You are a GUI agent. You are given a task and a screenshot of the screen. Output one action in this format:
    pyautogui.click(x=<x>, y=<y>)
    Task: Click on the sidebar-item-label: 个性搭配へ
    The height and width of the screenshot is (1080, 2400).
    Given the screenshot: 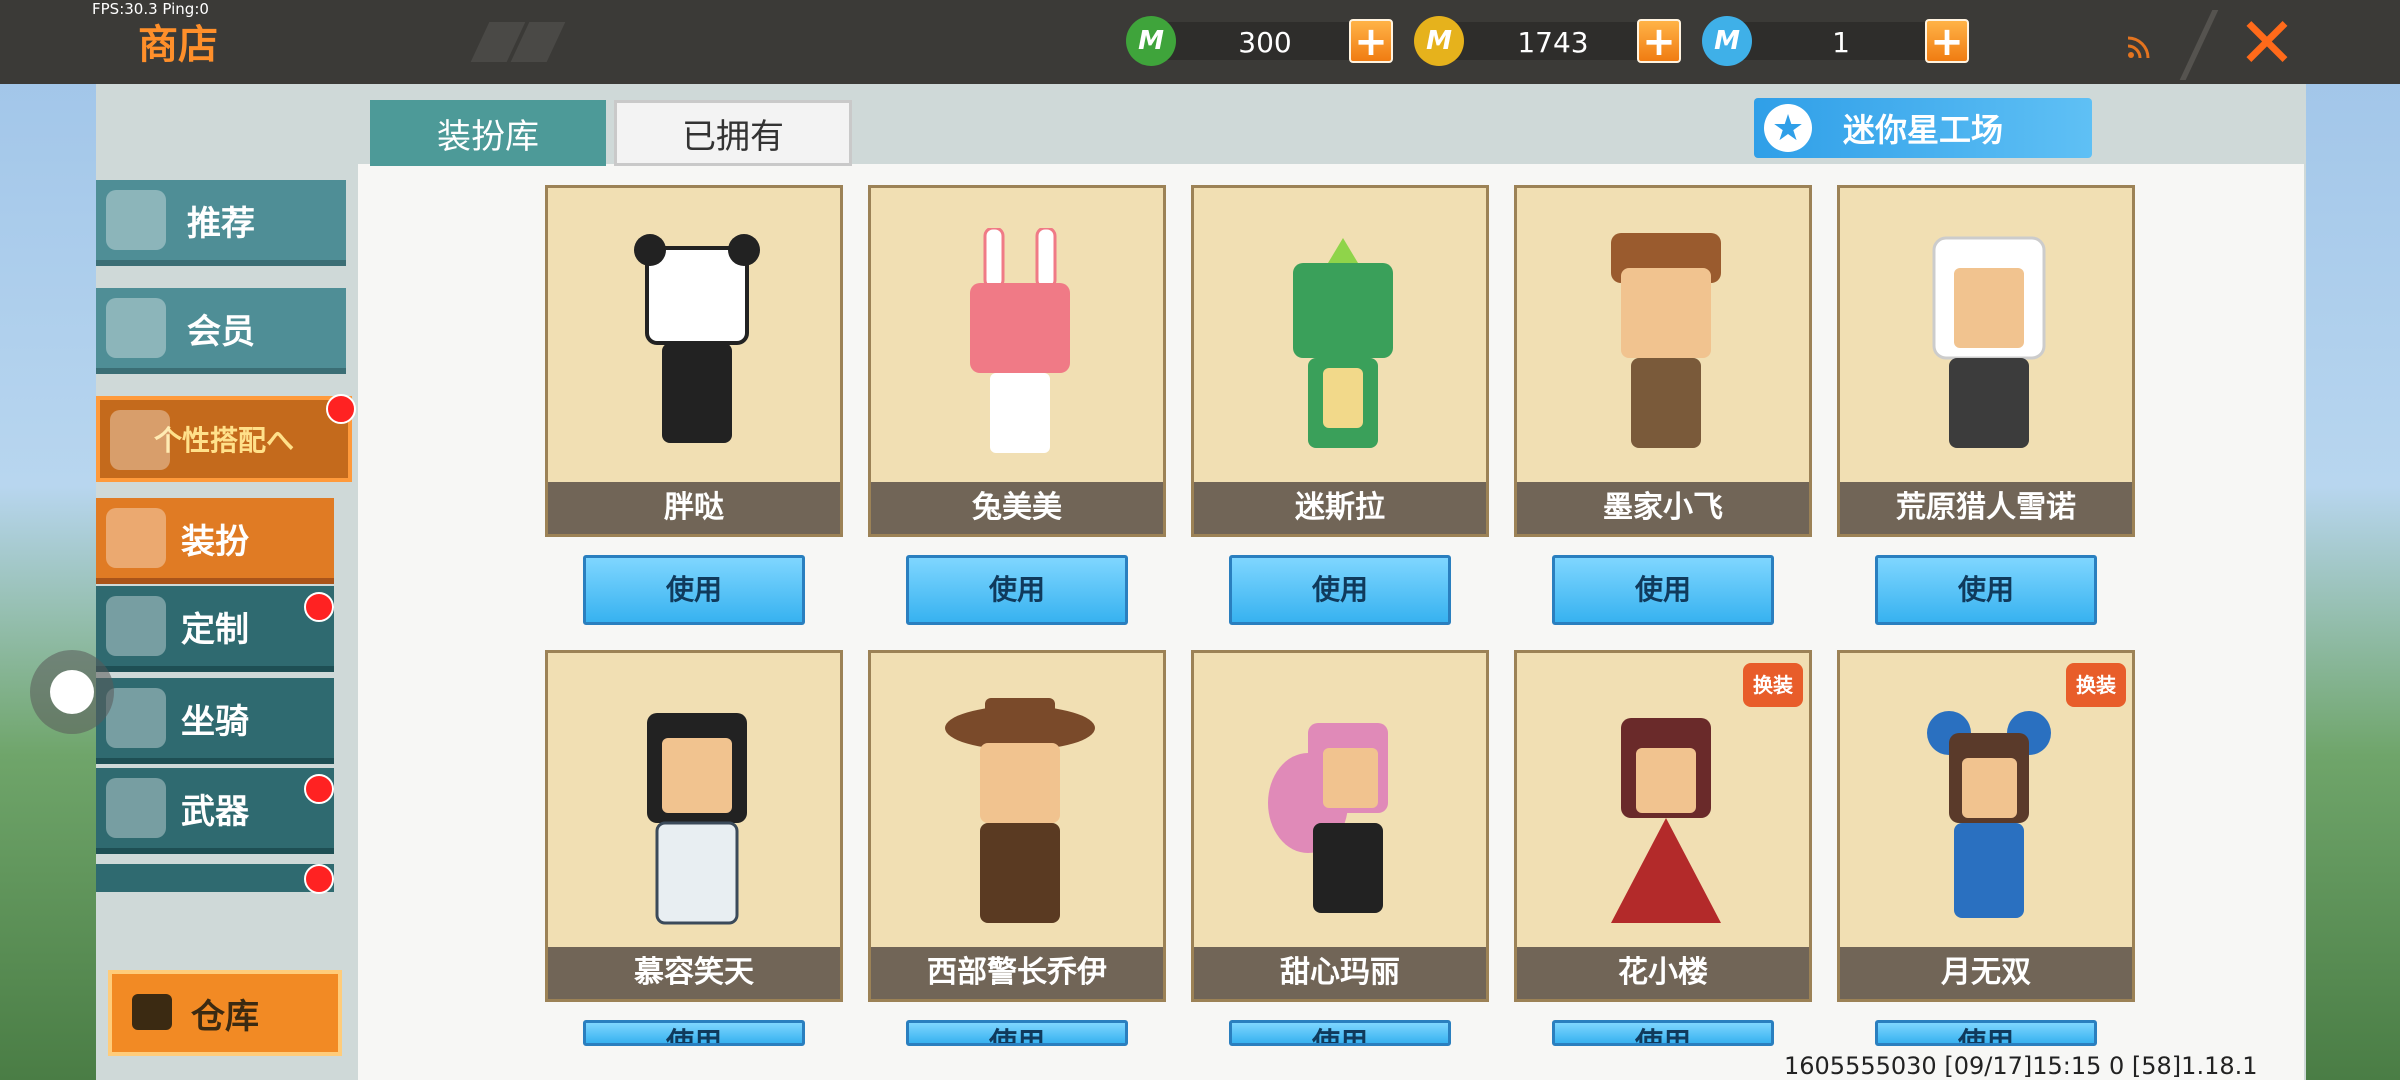 What is the action you would take?
    pyautogui.click(x=223, y=440)
    